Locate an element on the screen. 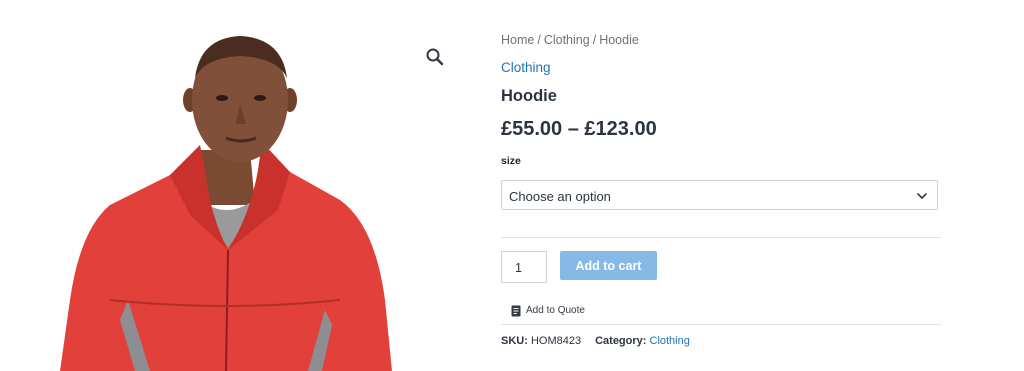 The width and height of the screenshot is (1024, 371). breadcrumb: Home / Clothing / Hoodie is located at coordinates (570, 40).